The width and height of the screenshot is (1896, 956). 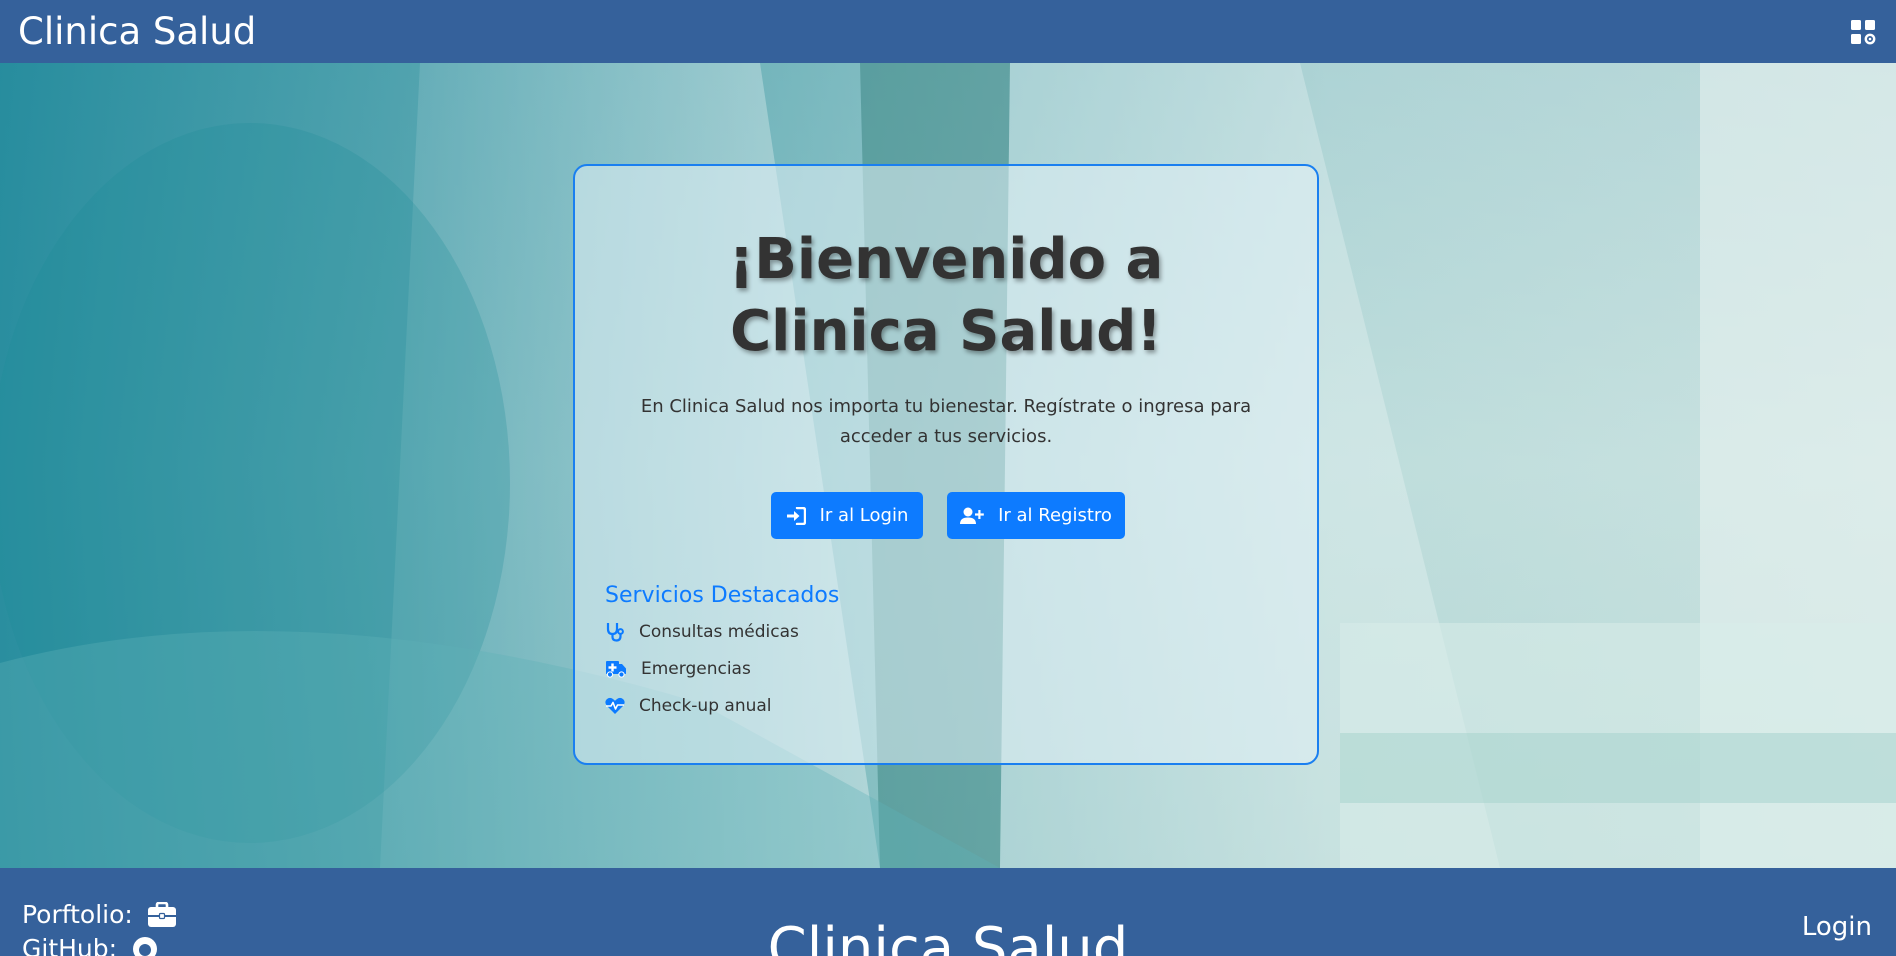 I want to click on navbar-brand: Clinica Salud, so click(x=137, y=31).